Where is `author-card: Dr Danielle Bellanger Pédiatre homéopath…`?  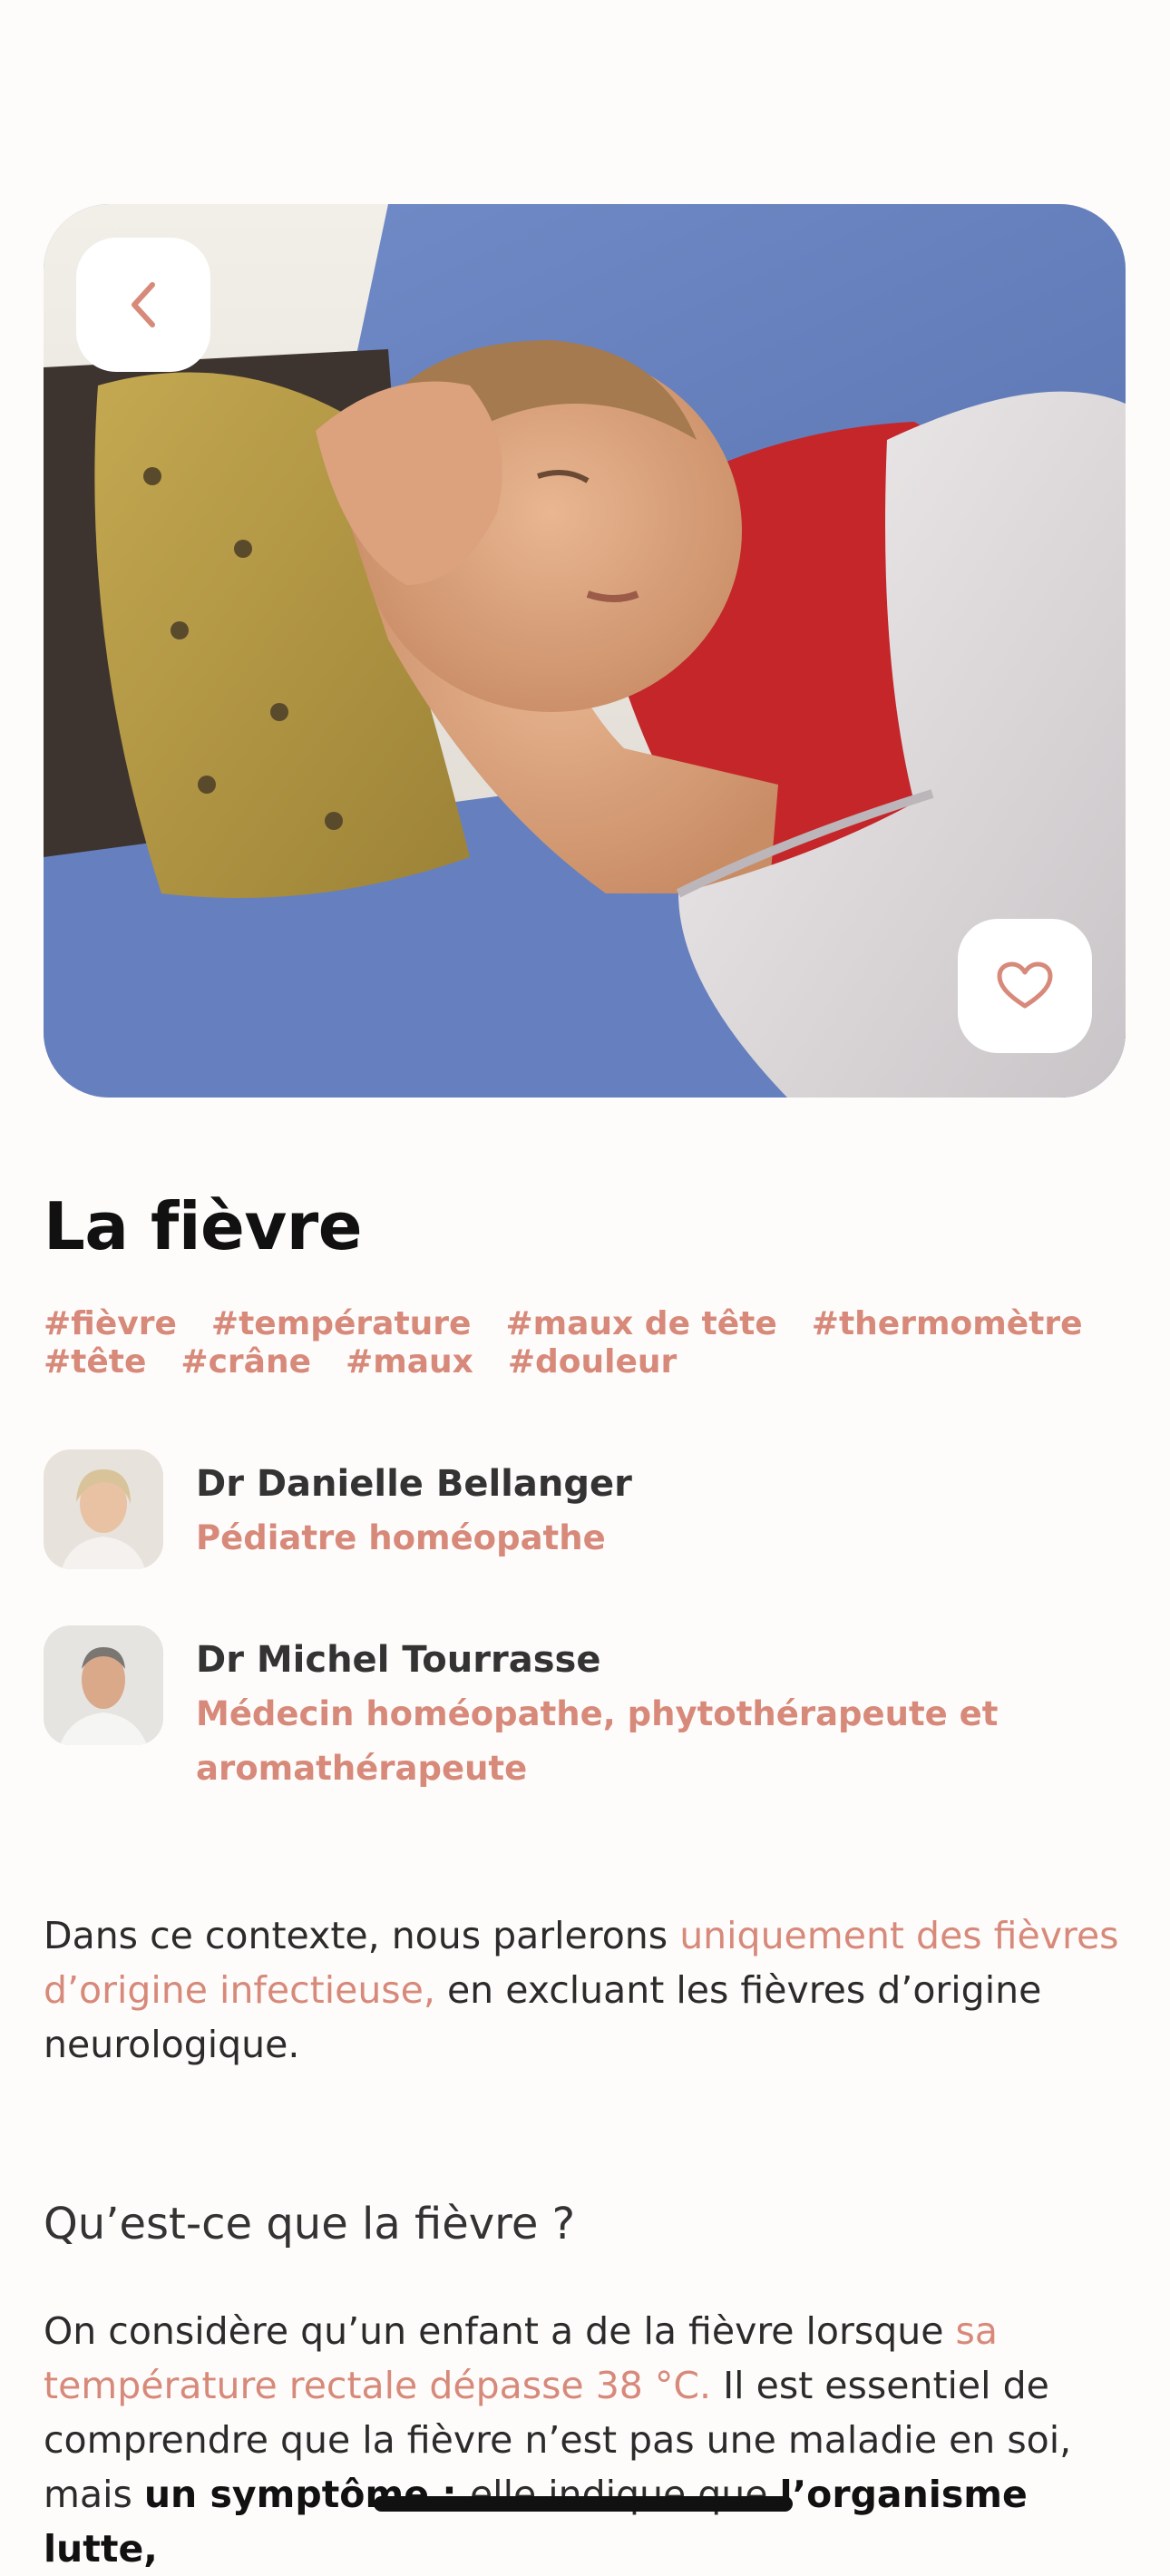 author-card: Dr Danielle Bellanger Pédiatre homéopath… is located at coordinates (582, 1509).